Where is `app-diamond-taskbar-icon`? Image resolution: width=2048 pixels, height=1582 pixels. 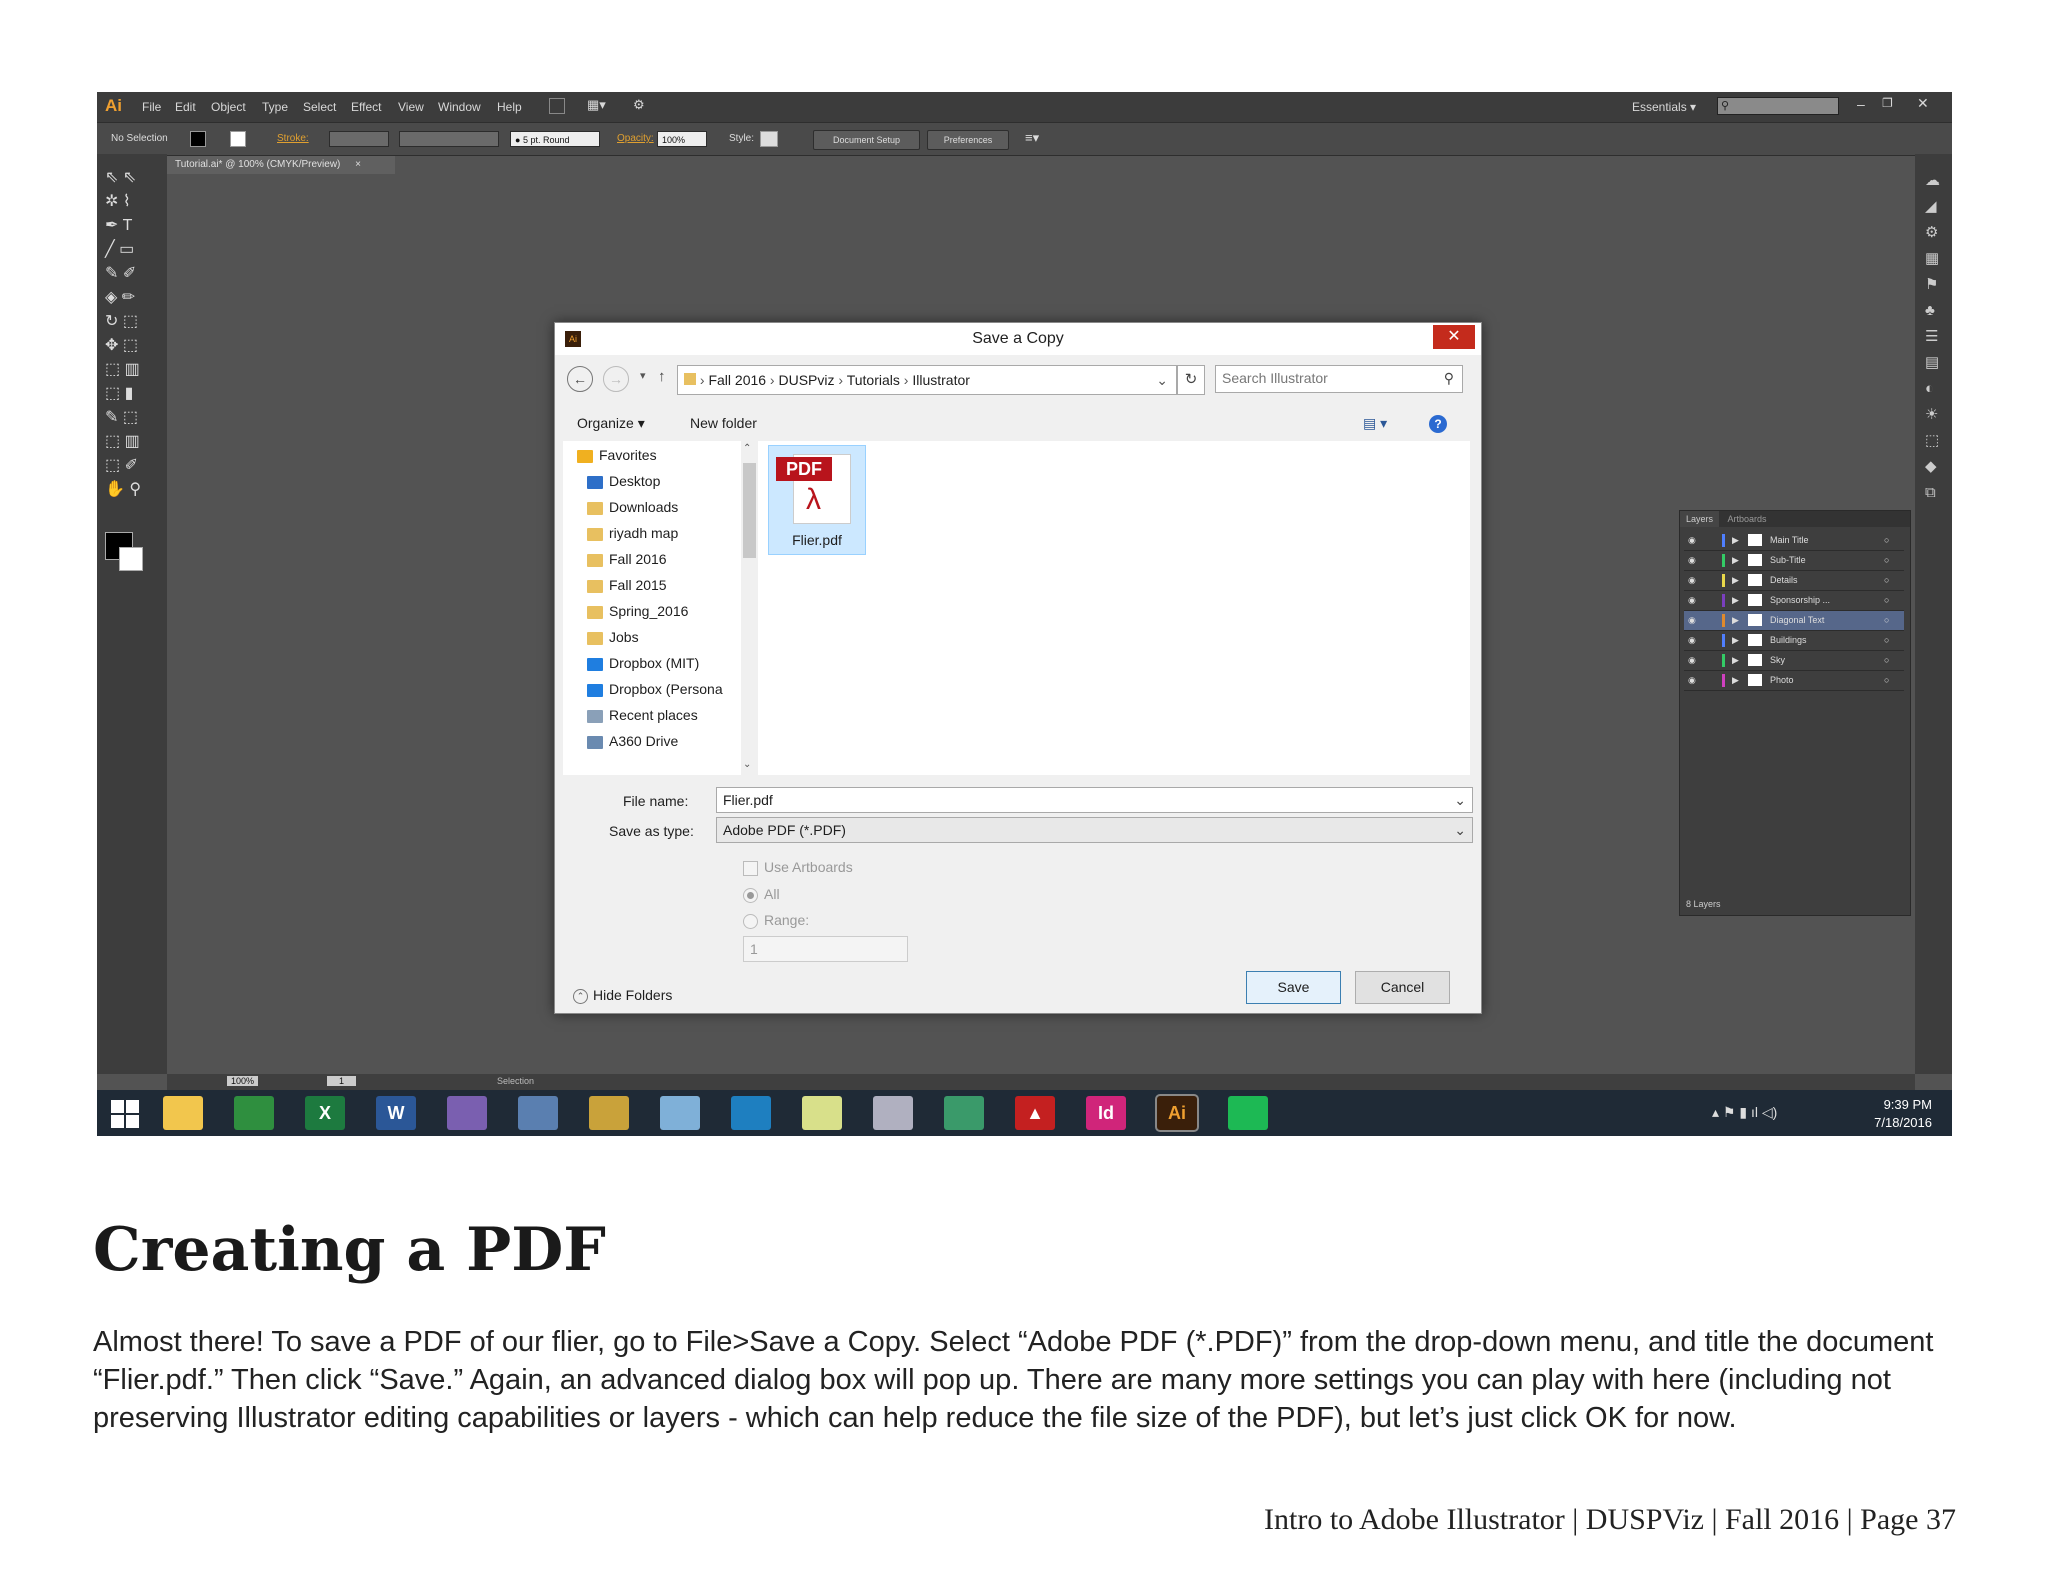 app-diamond-taskbar-icon is located at coordinates (467, 1113).